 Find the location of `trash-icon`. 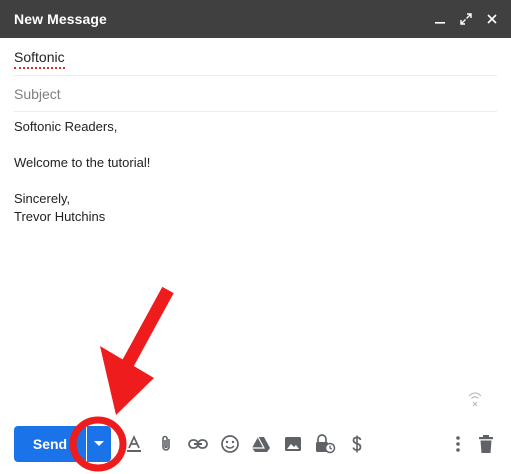

trash-icon is located at coordinates (486, 444).